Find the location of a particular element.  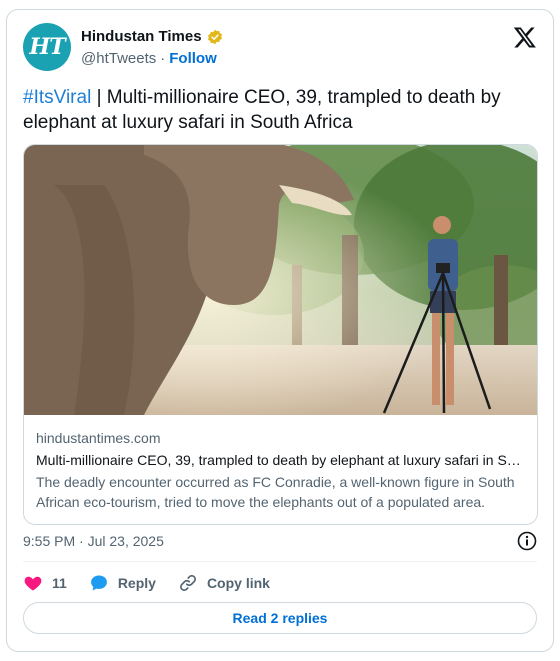

avatar: HT is located at coordinates (47, 47).